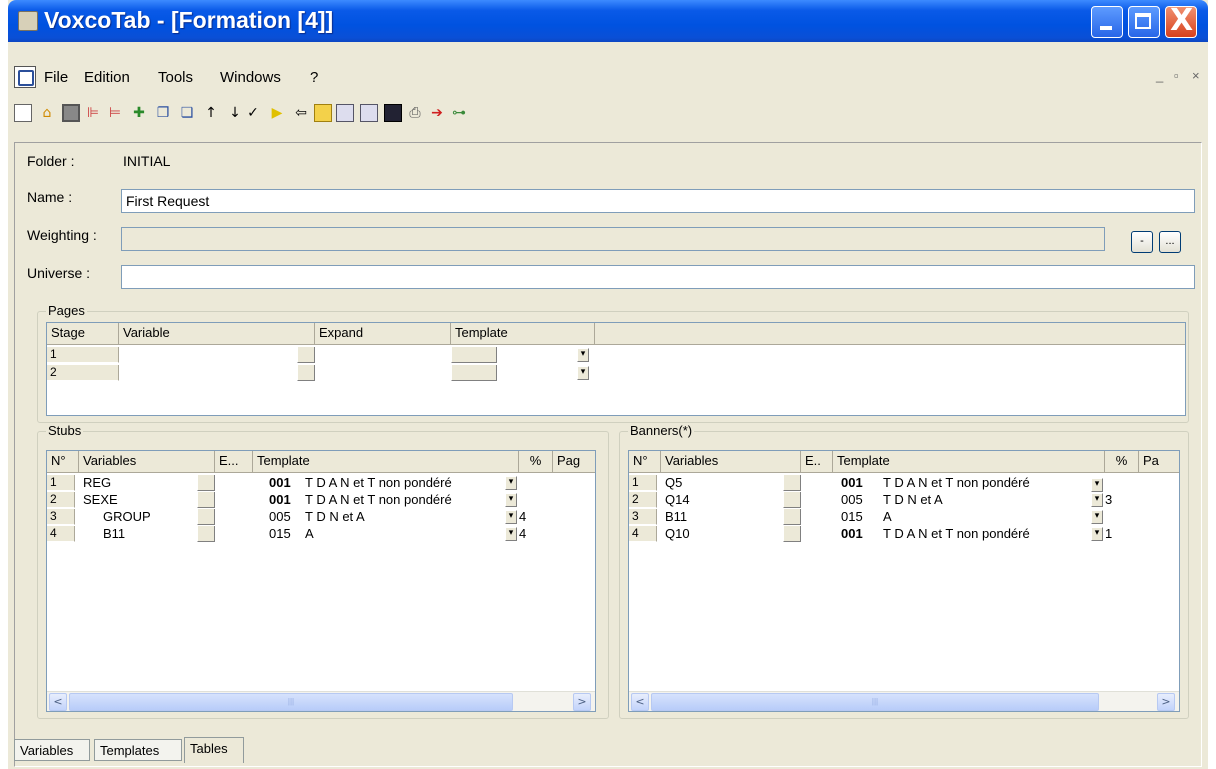 Image resolution: width=1216 pixels, height=769 pixels. What do you see at coordinates (83, 334) in the screenshot?
I see `pages-col-stage: Stage` at bounding box center [83, 334].